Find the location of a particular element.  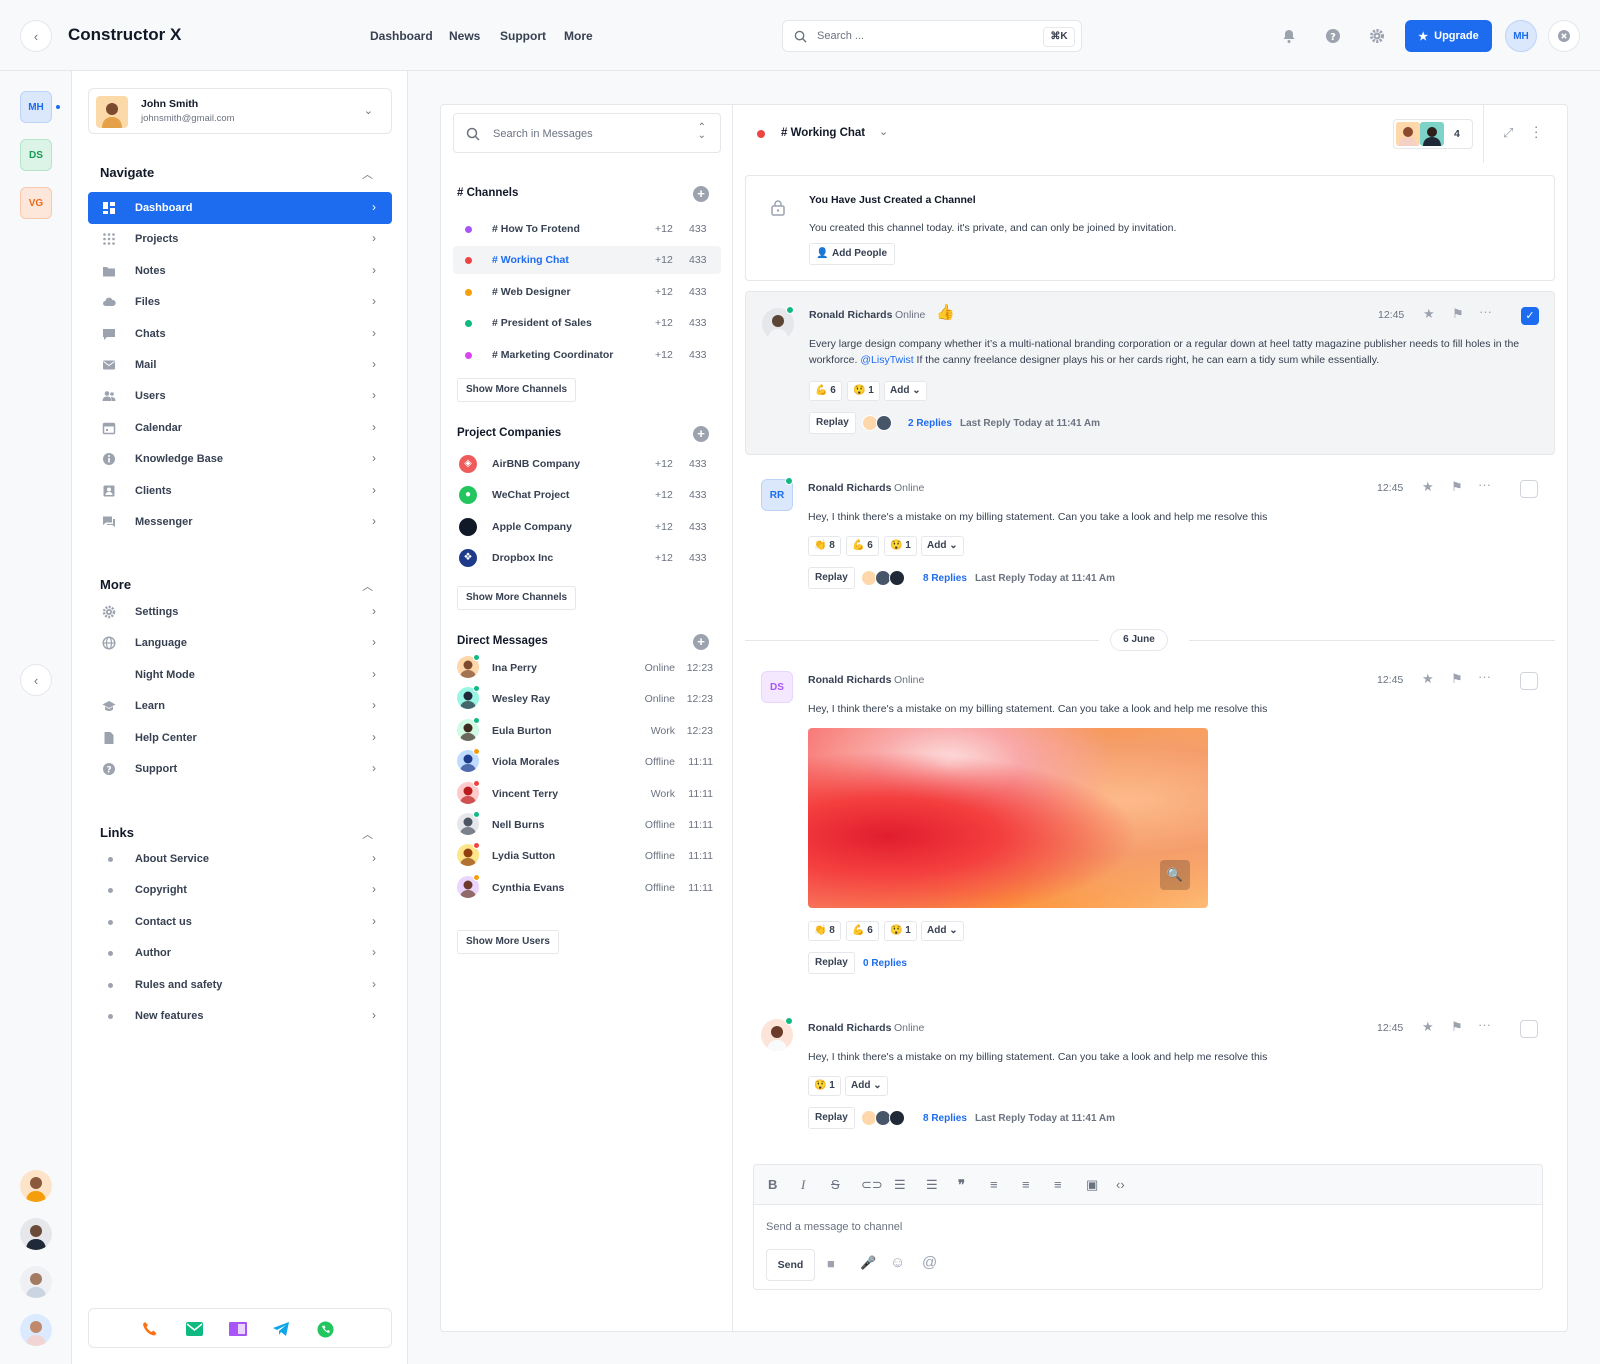

sidebar-item-chats: Chats › is located at coordinates (240, 334).